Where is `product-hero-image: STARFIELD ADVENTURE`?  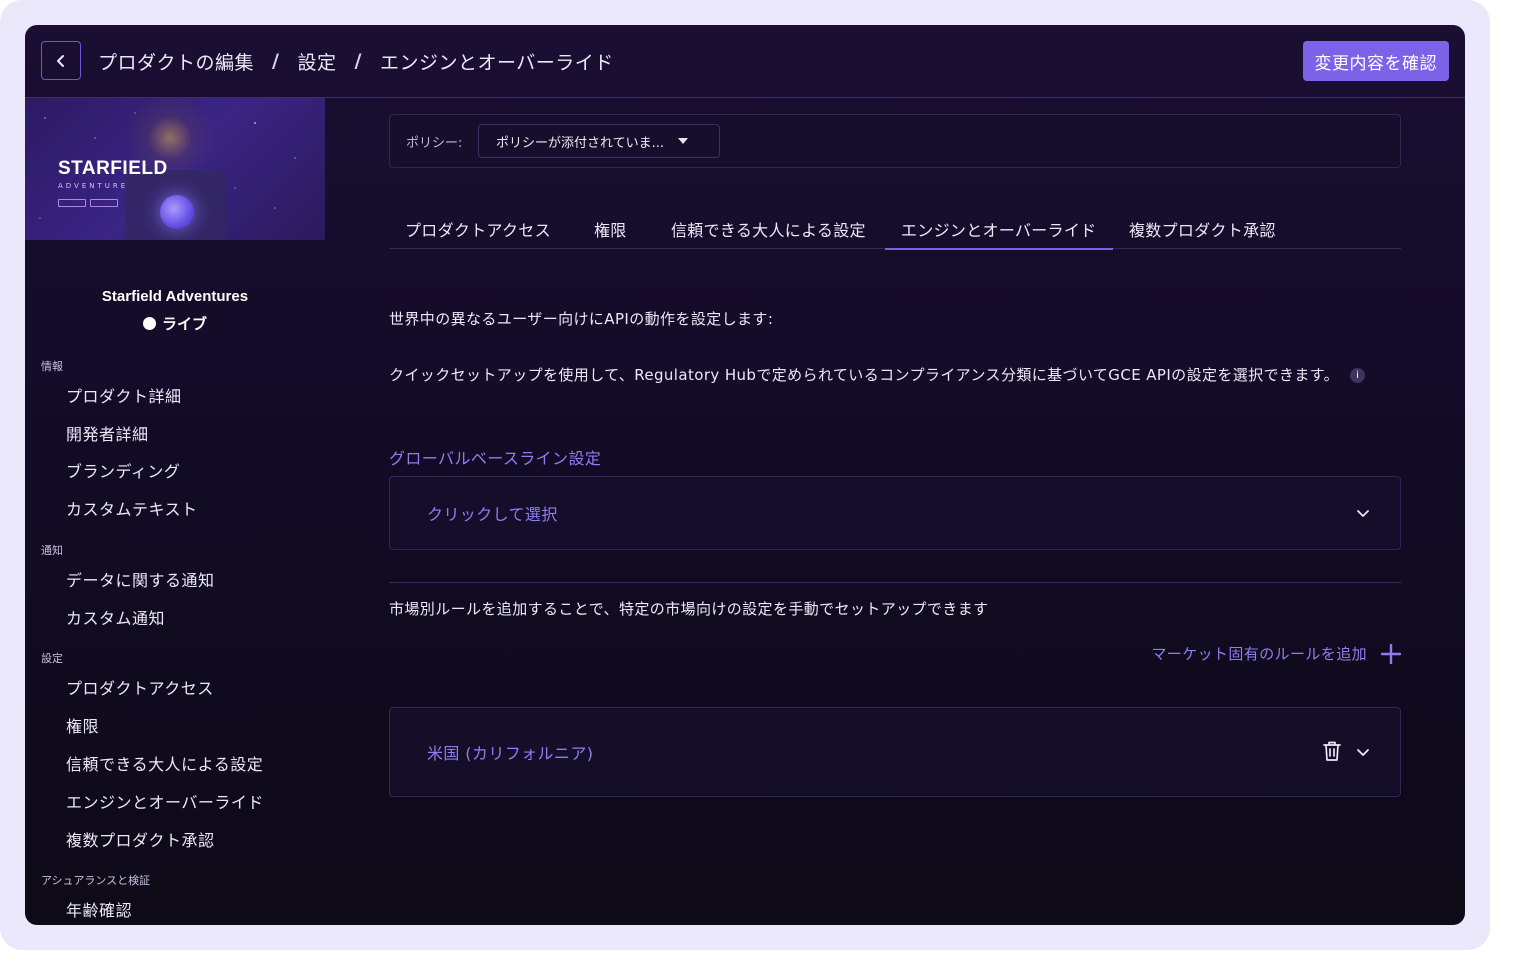 product-hero-image: STARFIELD ADVENTURE is located at coordinates (175, 169).